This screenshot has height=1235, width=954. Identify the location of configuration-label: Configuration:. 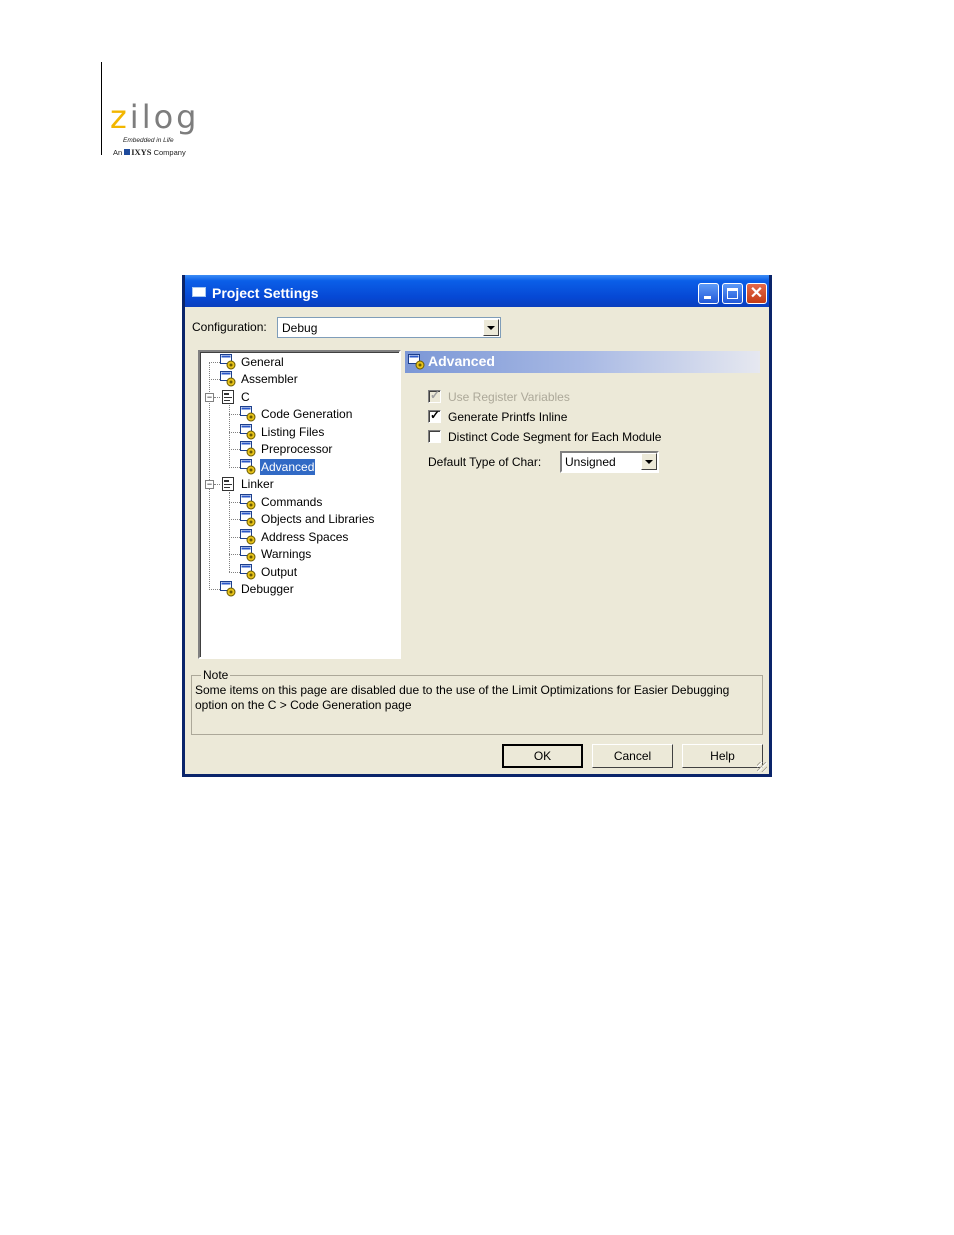
(229, 327).